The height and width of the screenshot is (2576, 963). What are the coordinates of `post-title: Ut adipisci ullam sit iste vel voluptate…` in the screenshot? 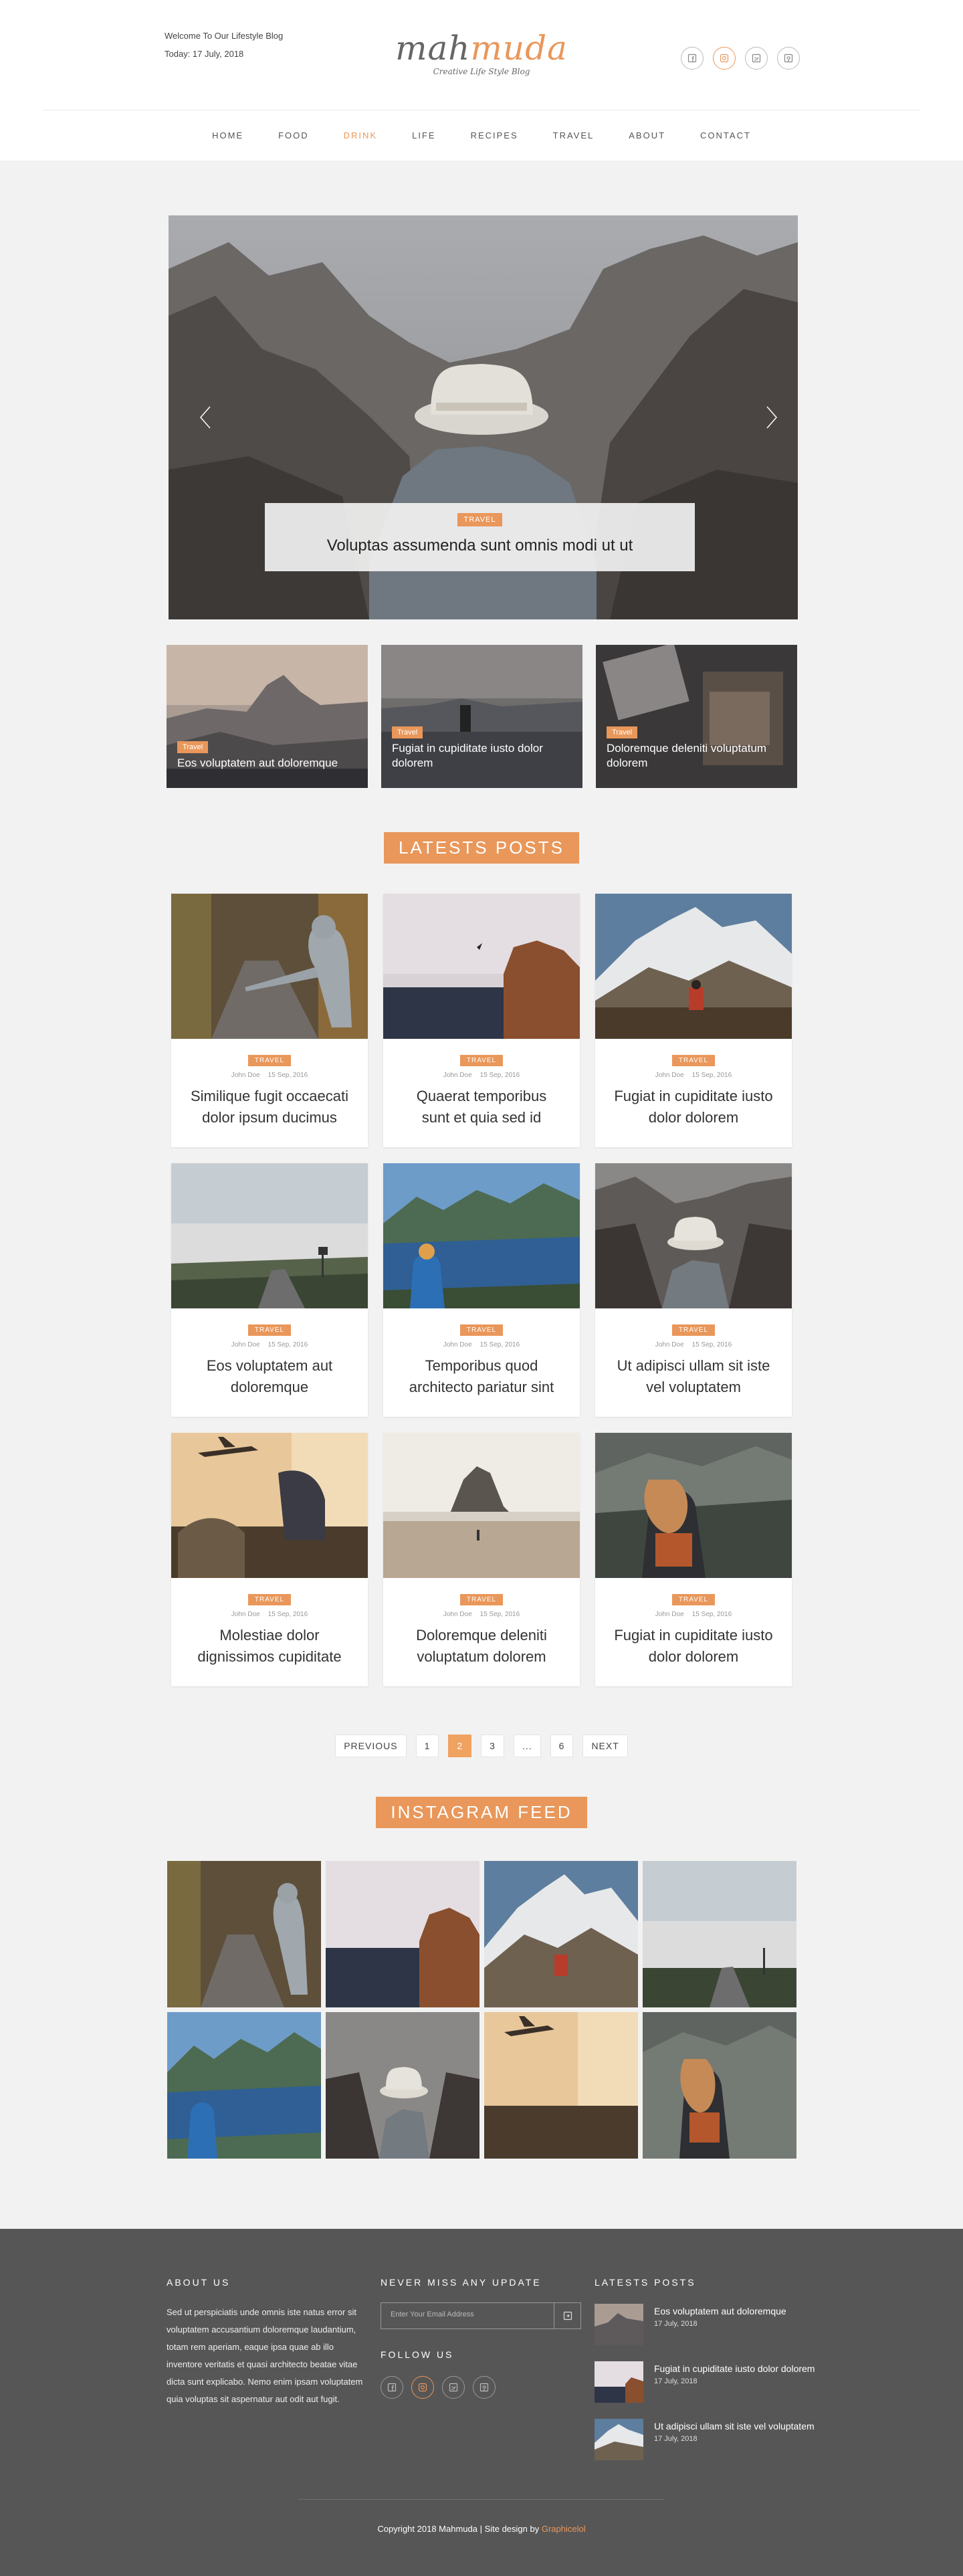 It's located at (693, 1377).